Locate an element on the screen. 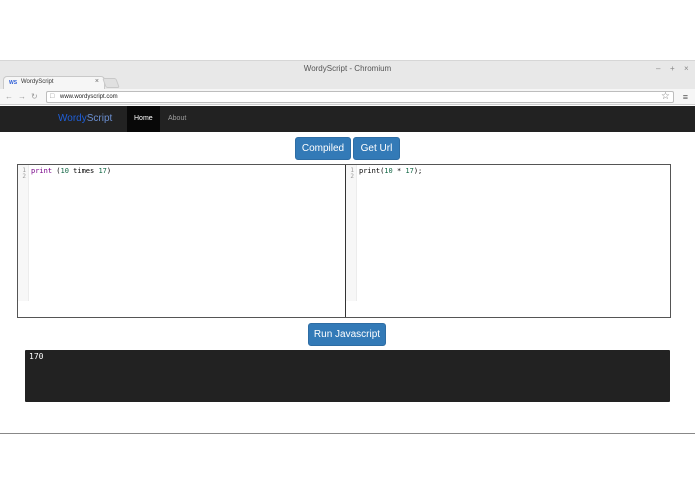 Image resolution: width=695 pixels, height=494 pixels. source-code: print (10 times 17) is located at coordinates (71, 171).